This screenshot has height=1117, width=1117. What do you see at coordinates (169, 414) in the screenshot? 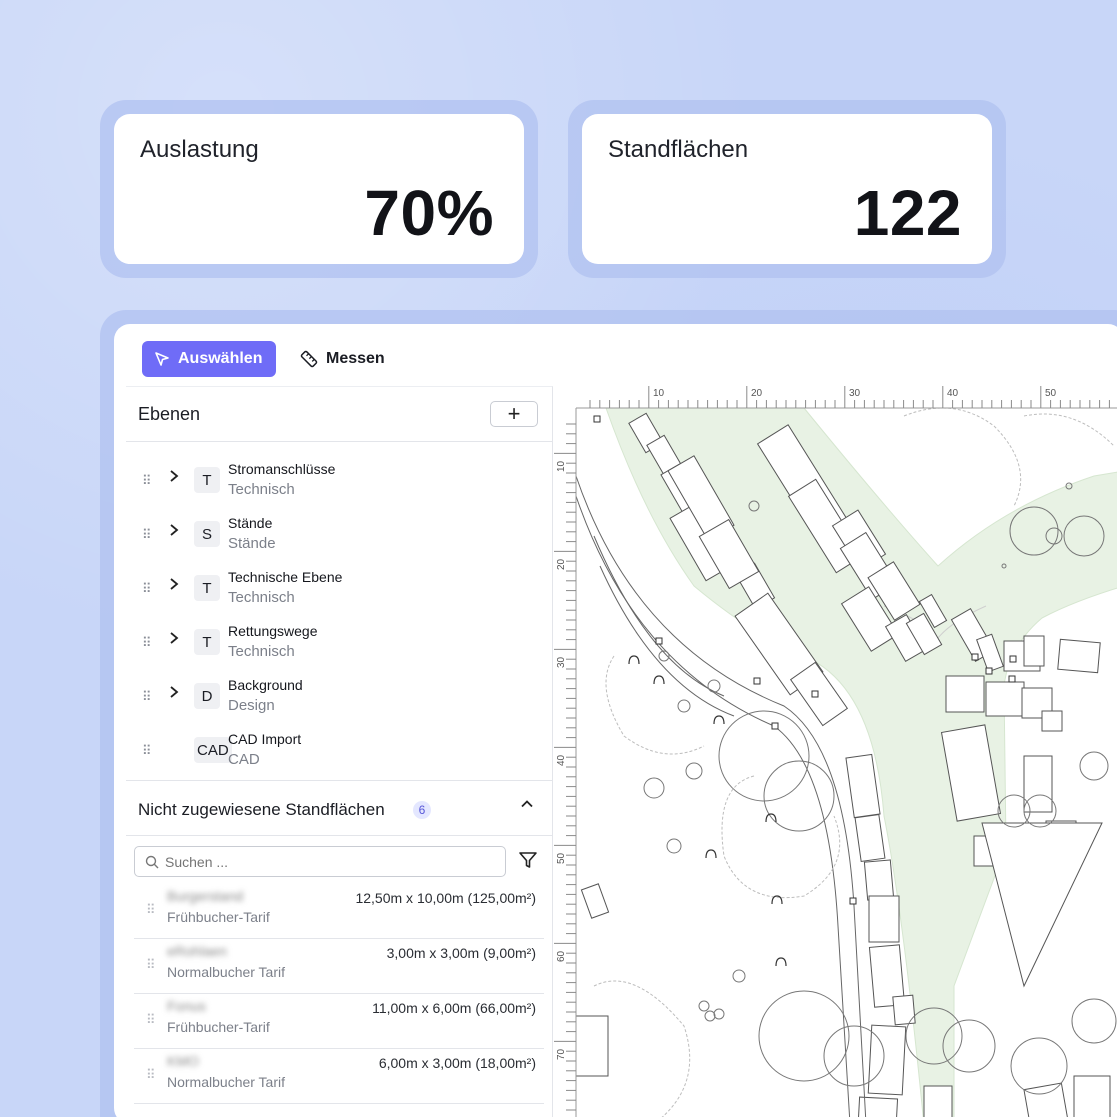
I see `layers-title: Ebenen` at bounding box center [169, 414].